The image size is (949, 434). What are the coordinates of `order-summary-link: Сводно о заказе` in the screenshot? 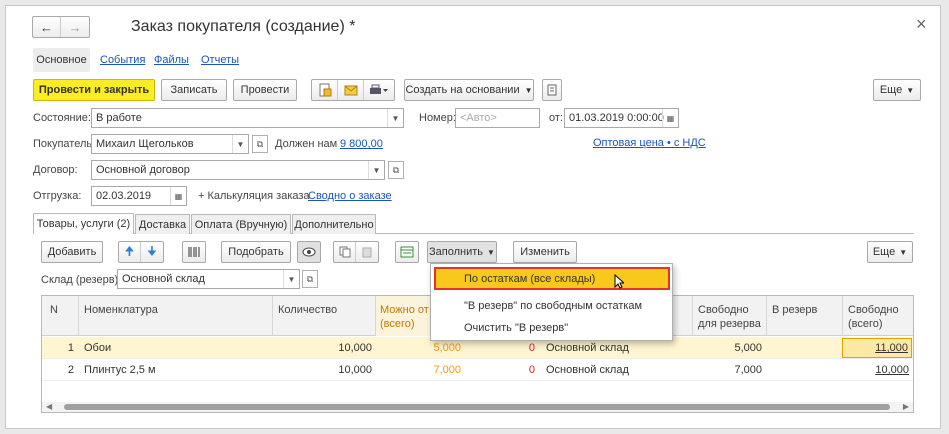 It's located at (350, 196).